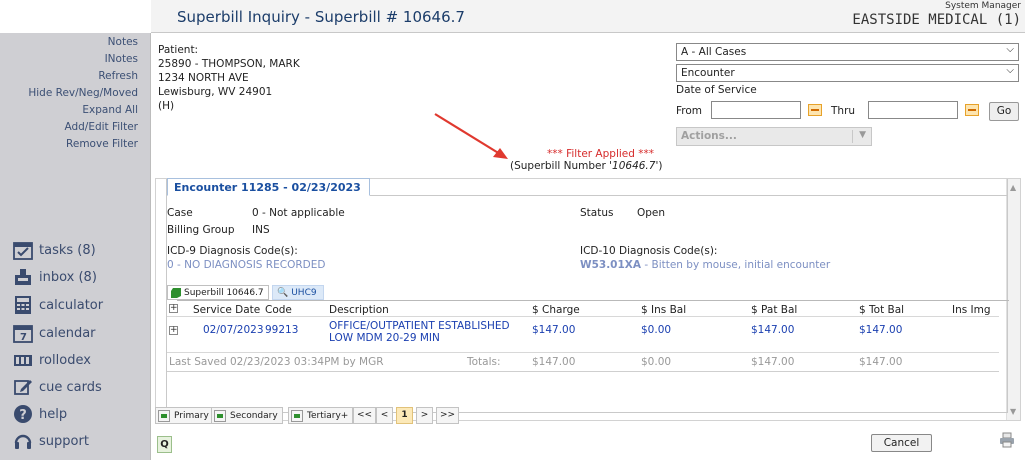  What do you see at coordinates (70, 387) in the screenshot?
I see `nav-cue-cards-label: cue cards` at bounding box center [70, 387].